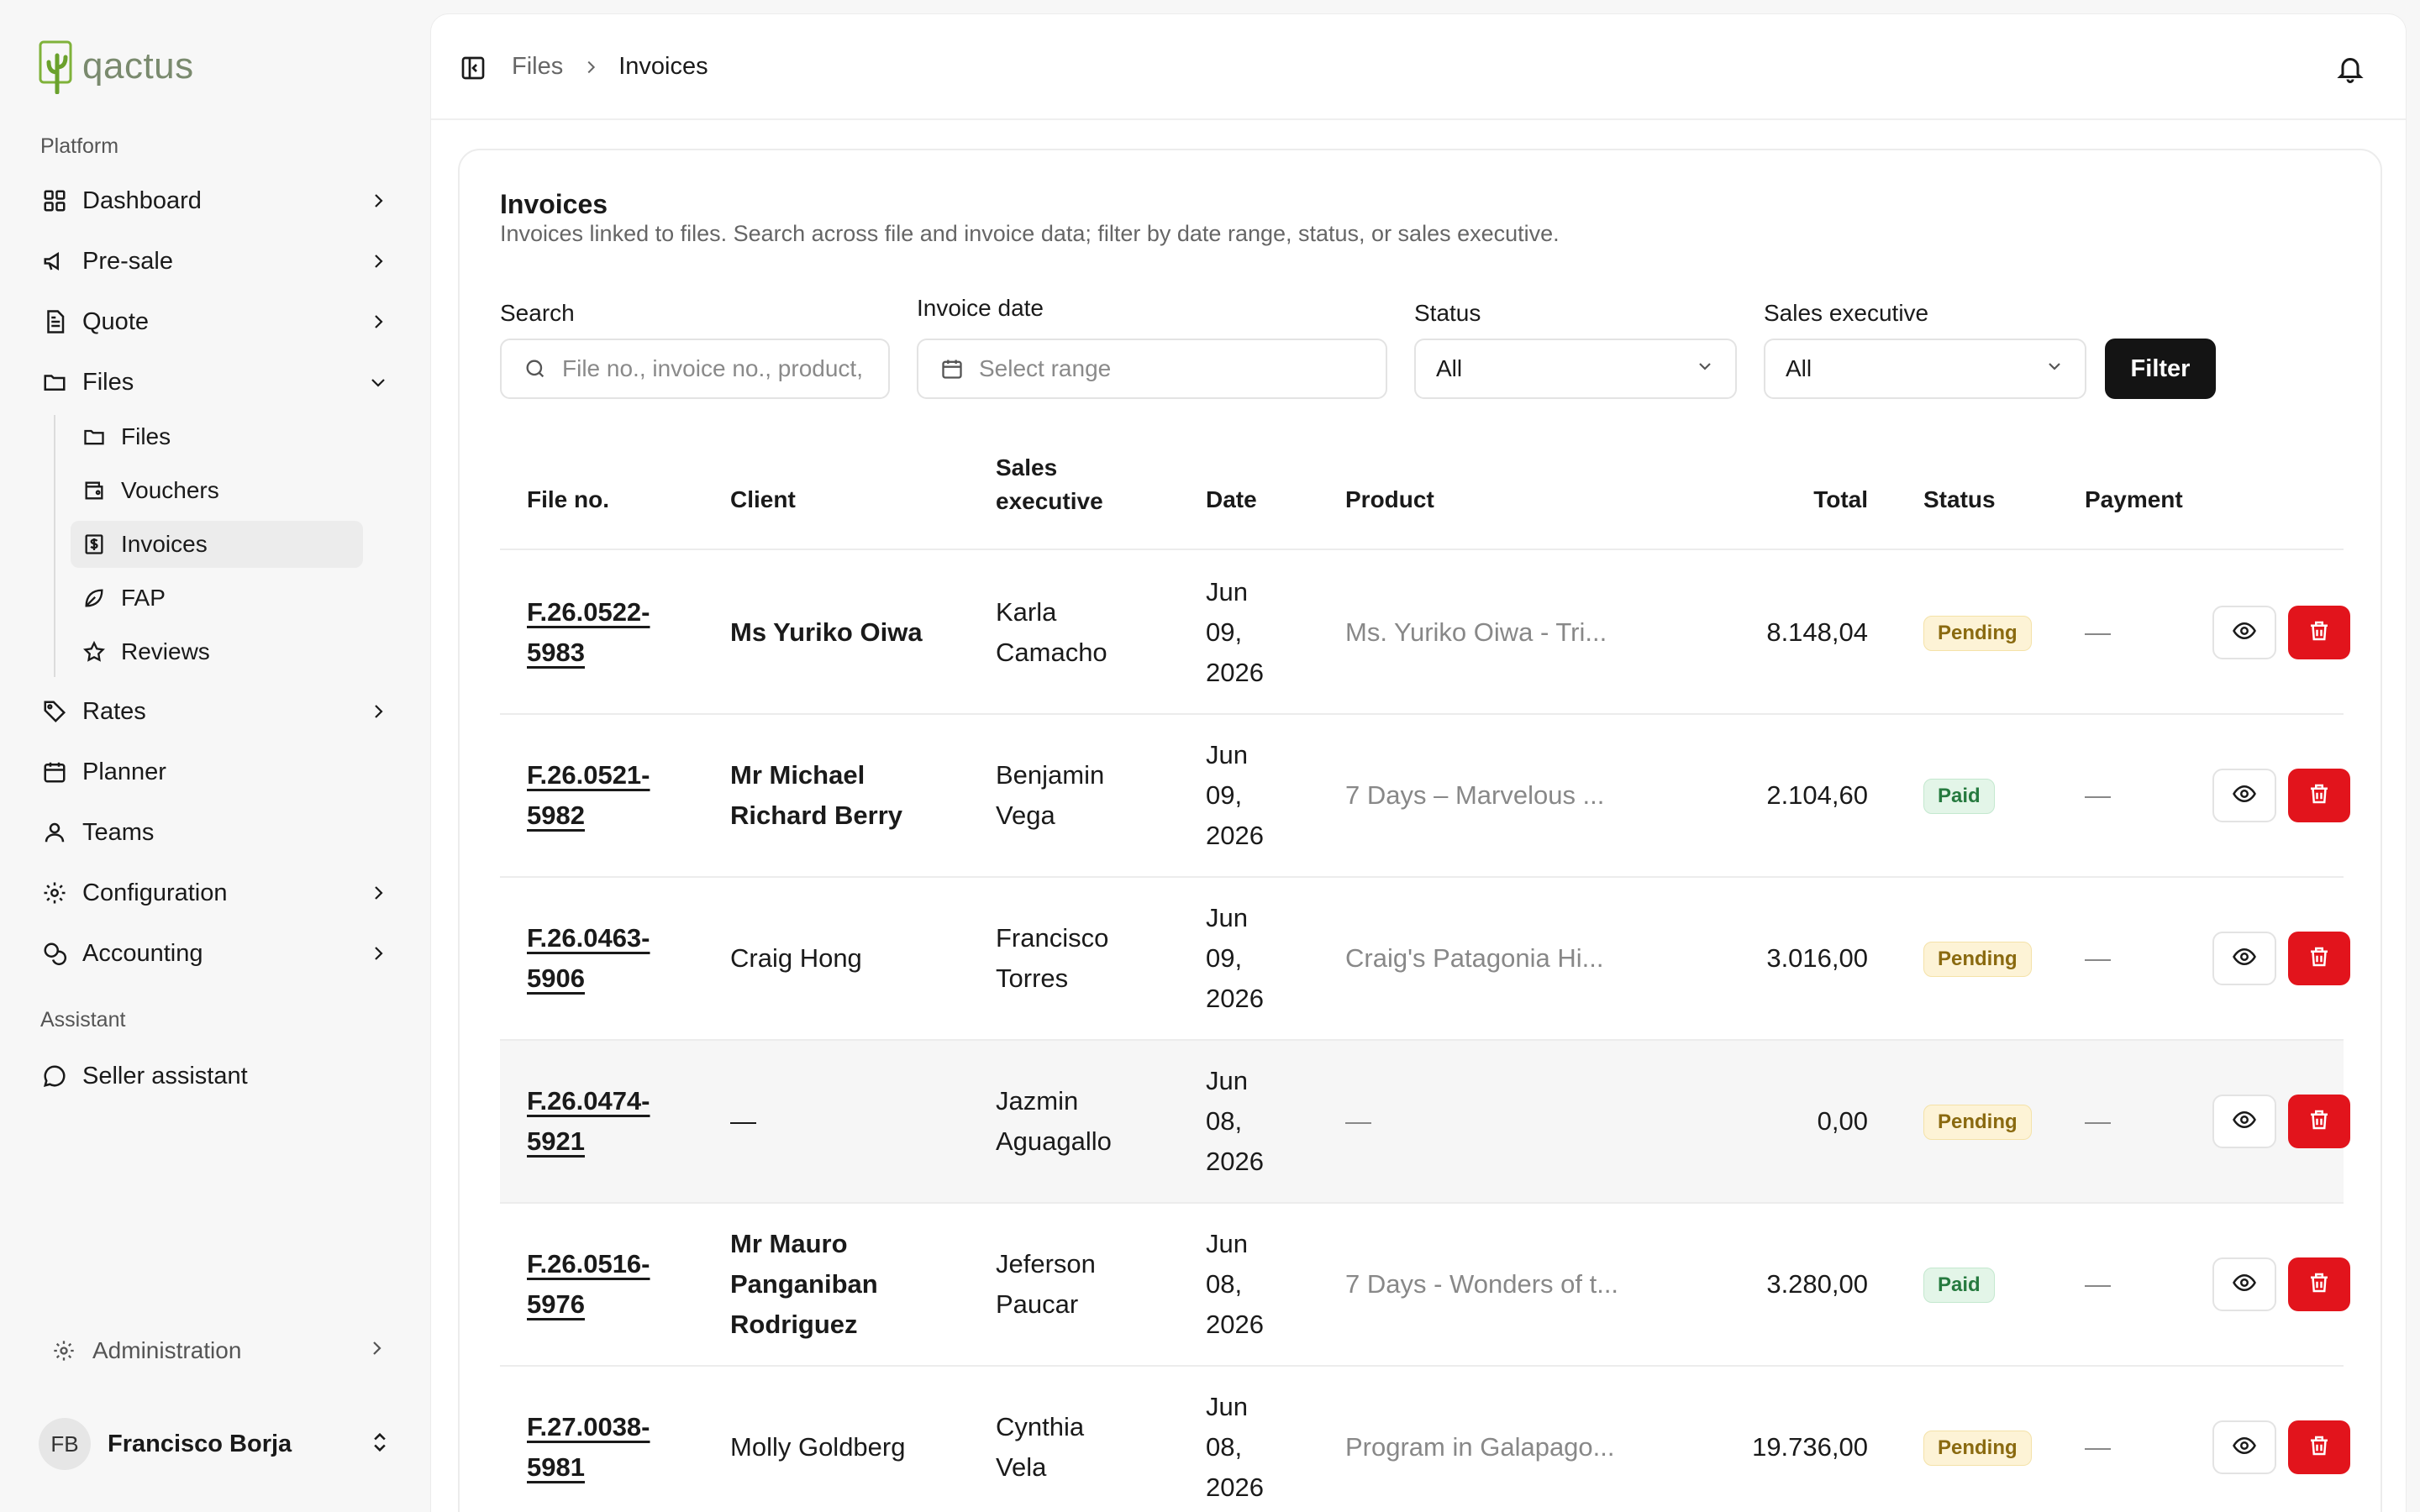  I want to click on user-menu: FB Francisco Borja, so click(216, 1444).